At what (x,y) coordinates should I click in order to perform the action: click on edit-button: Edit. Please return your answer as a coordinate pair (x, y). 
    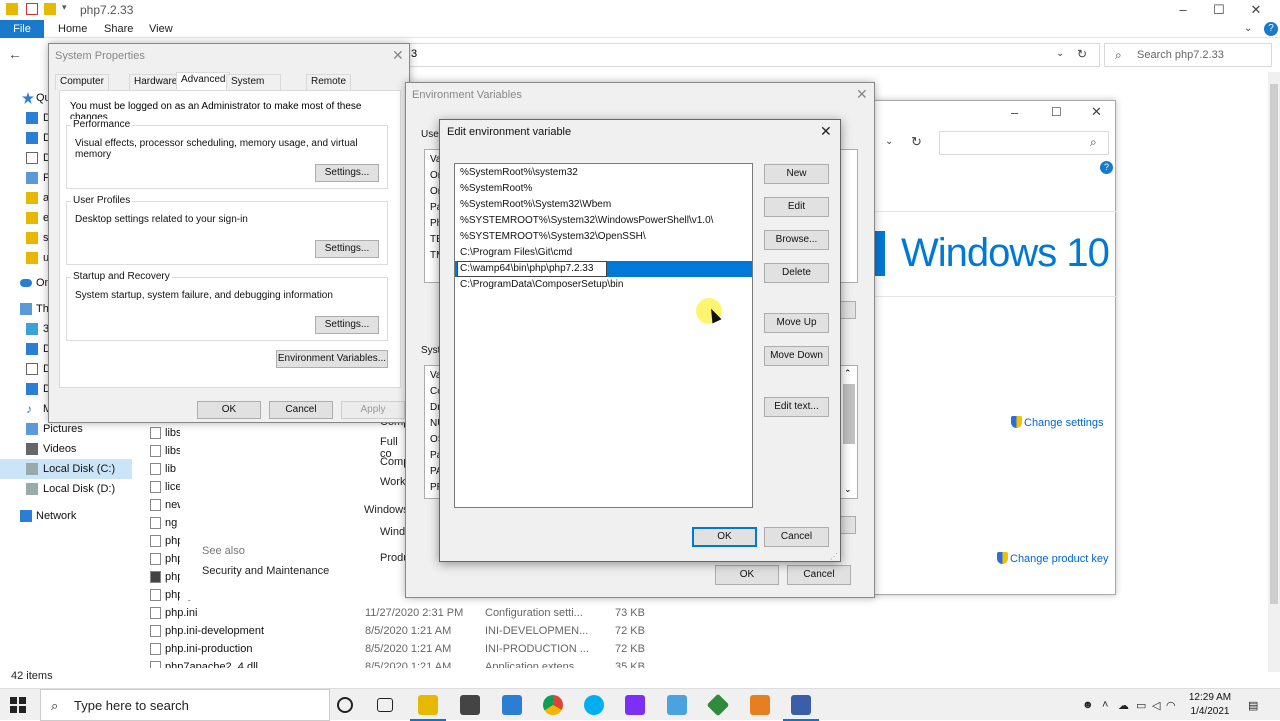
    Looking at the image, I should click on (796, 207).